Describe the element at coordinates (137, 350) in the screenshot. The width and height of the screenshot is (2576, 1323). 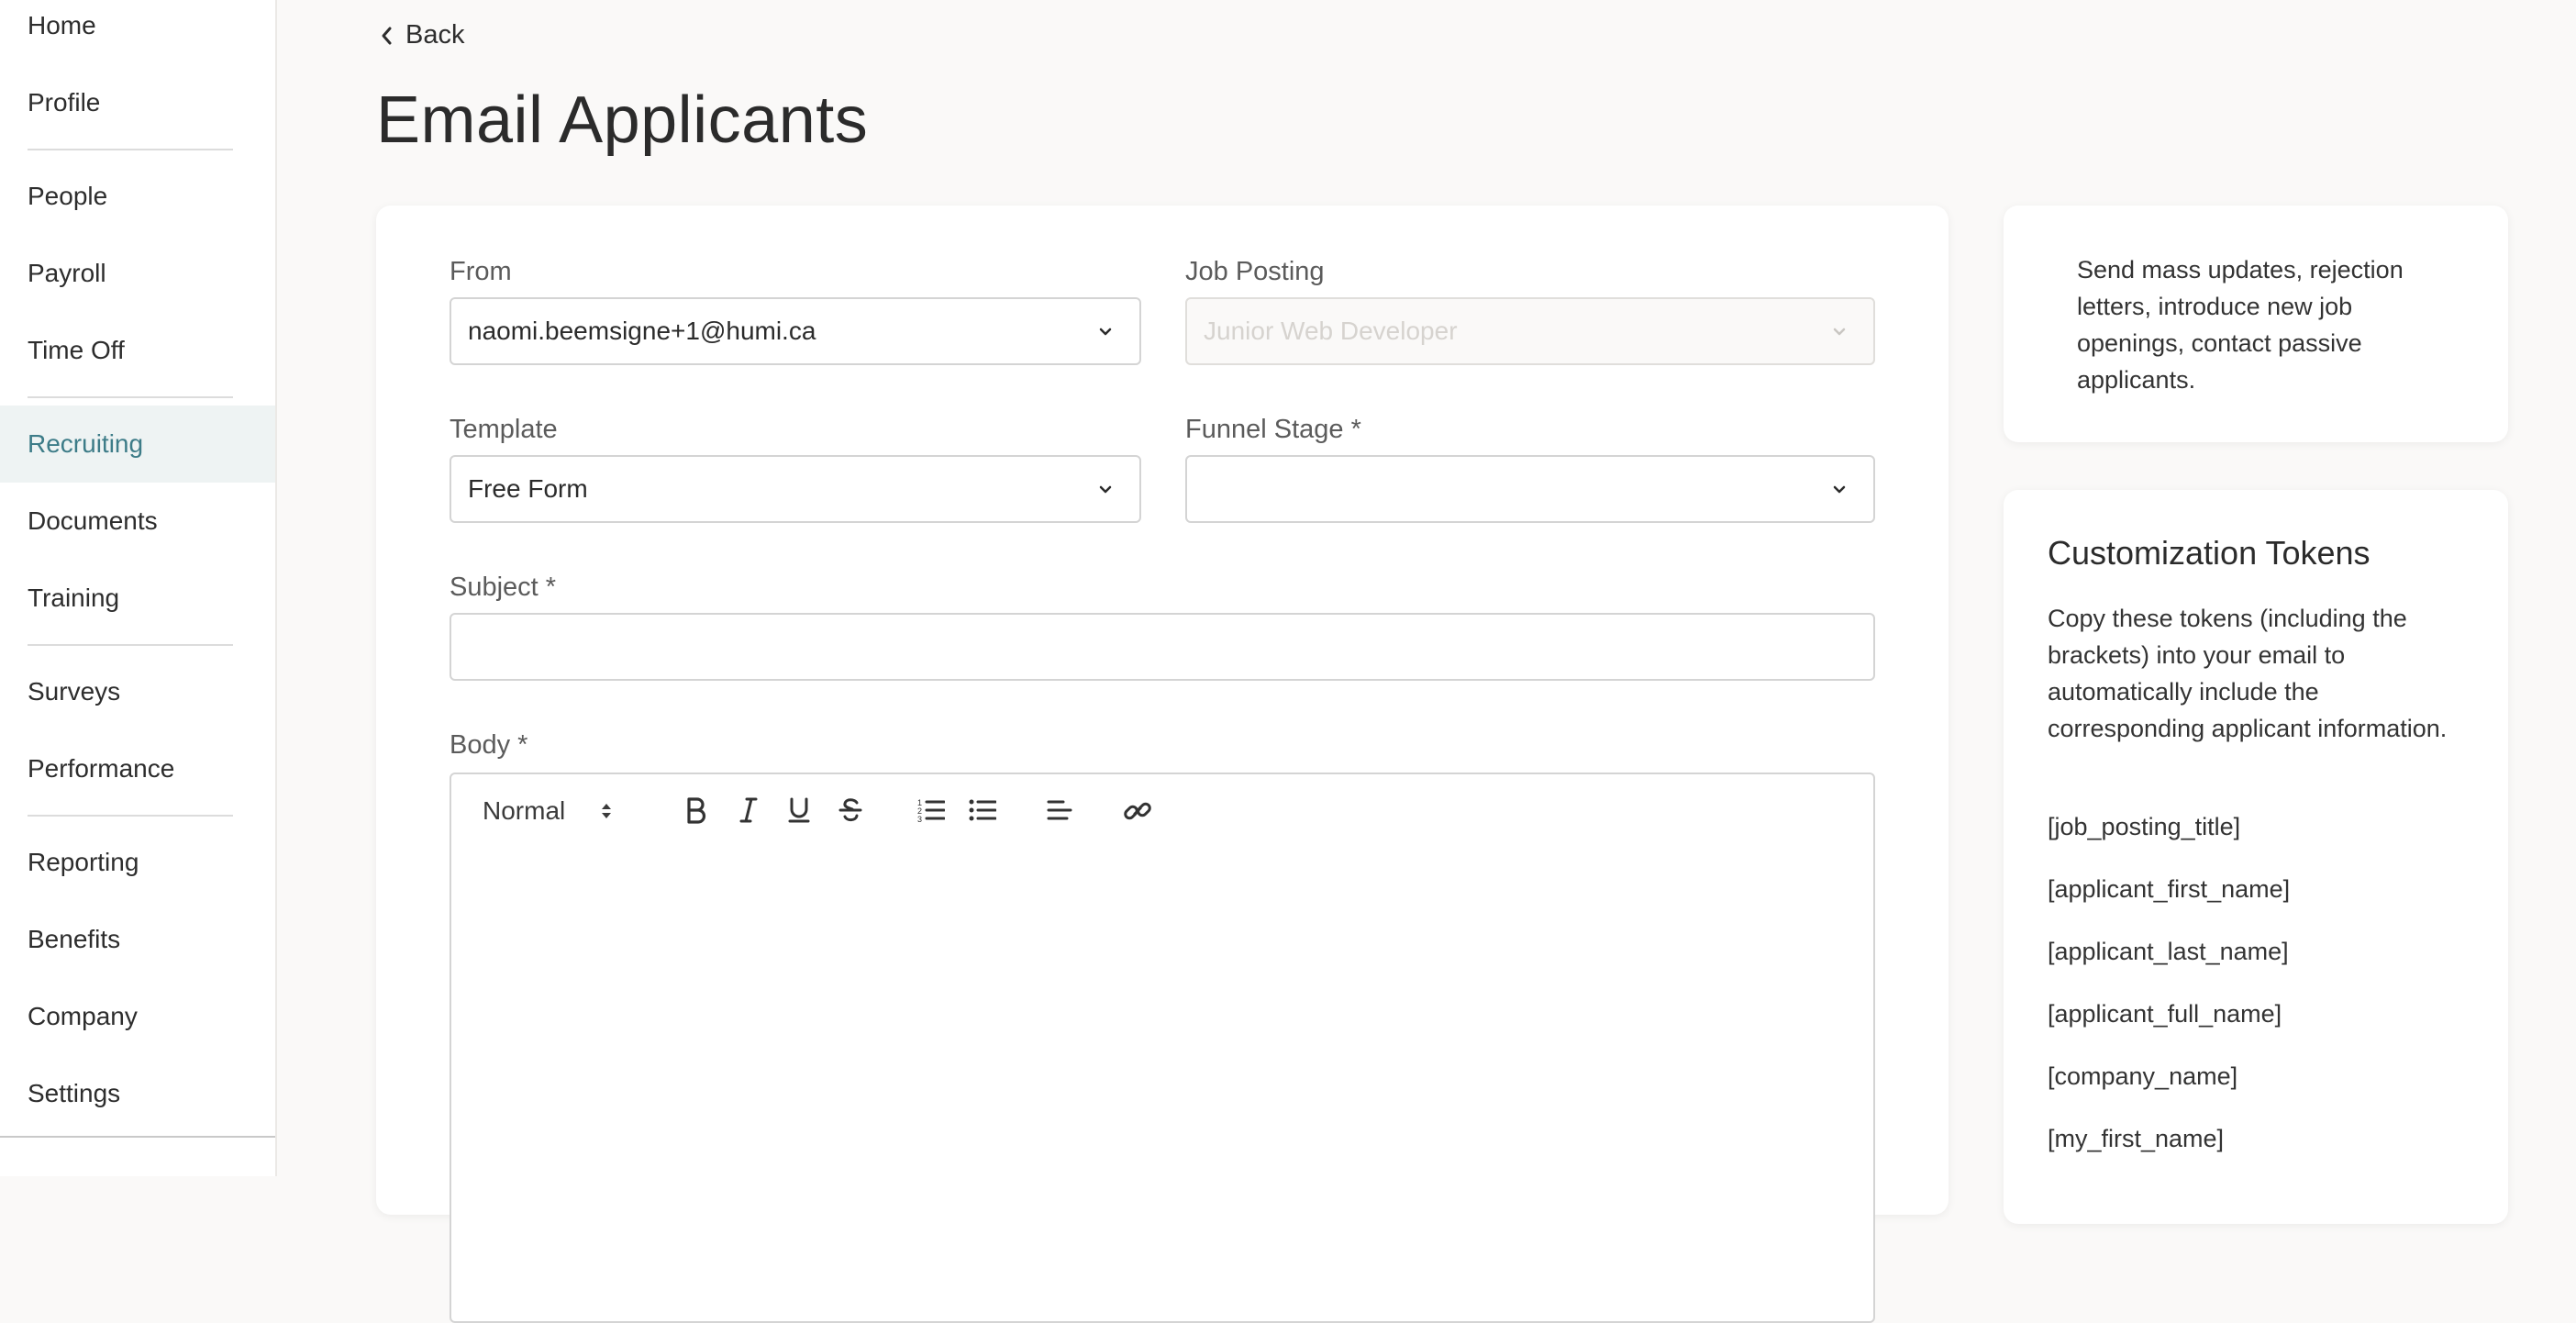
I see `sidebar-item-time-off: Time Off` at that location.